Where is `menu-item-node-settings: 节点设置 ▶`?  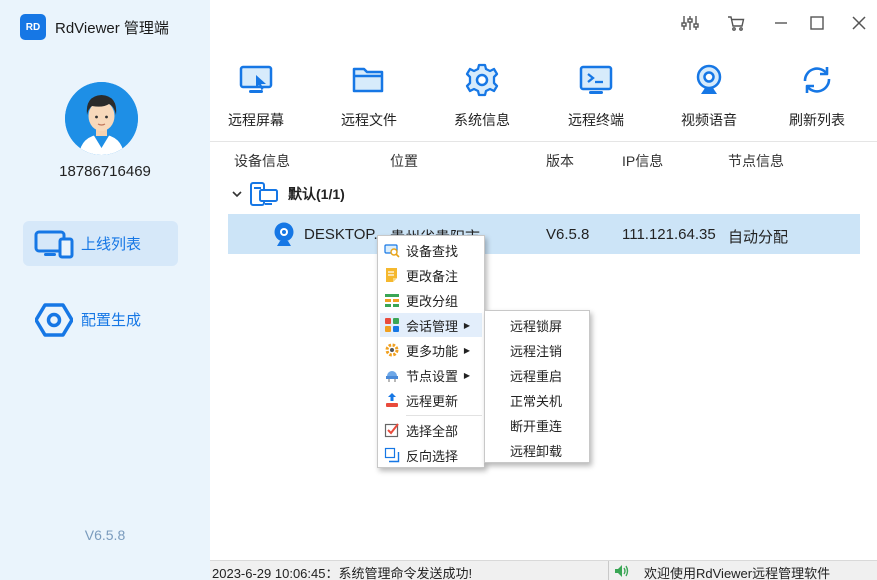
menu-item-node-settings: 节点设置 ▶ is located at coordinates (431, 375).